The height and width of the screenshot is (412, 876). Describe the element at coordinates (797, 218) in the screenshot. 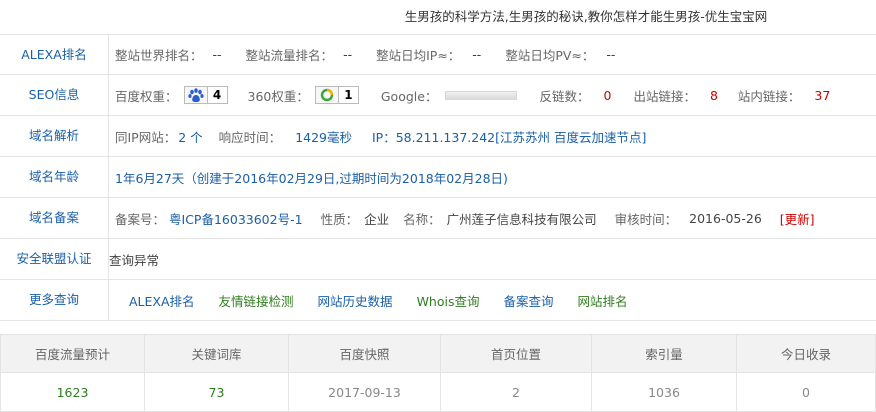

I see `icp-update-button: [更新]` at that location.